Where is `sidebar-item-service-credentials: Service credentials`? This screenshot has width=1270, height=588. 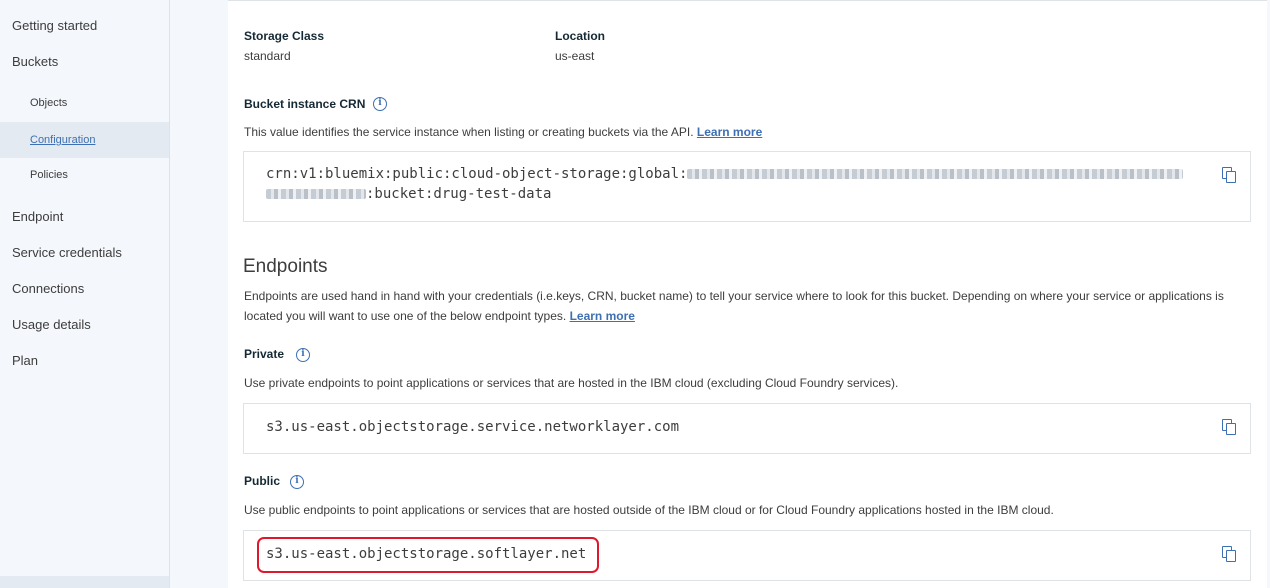 sidebar-item-service-credentials: Service credentials is located at coordinates (67, 252).